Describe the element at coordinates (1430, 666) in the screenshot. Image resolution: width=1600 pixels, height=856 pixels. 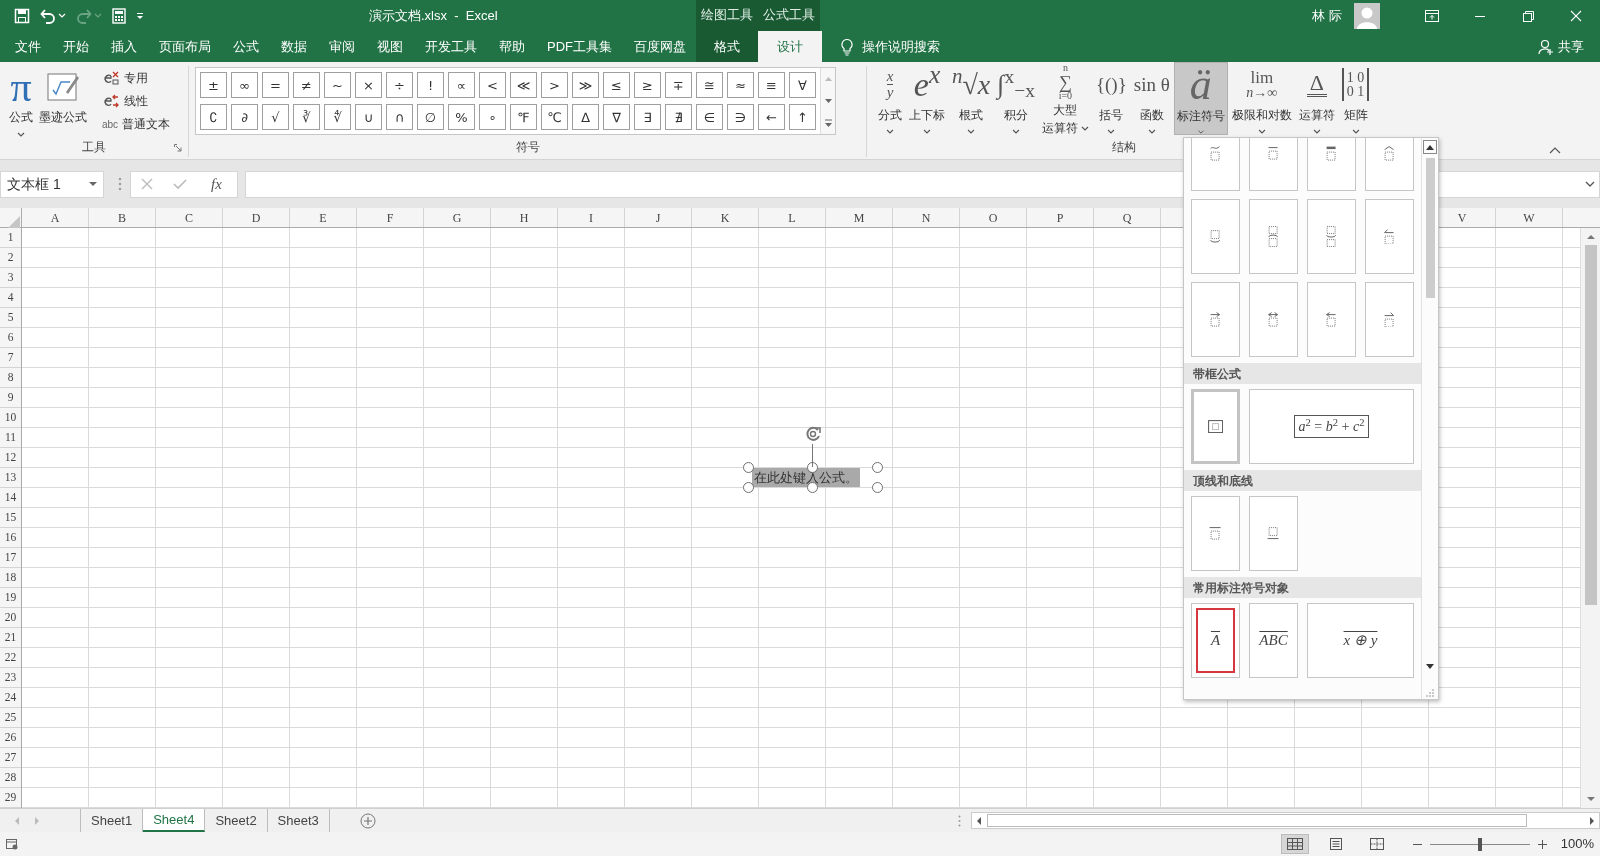
I see `scroll-down-icon` at that location.